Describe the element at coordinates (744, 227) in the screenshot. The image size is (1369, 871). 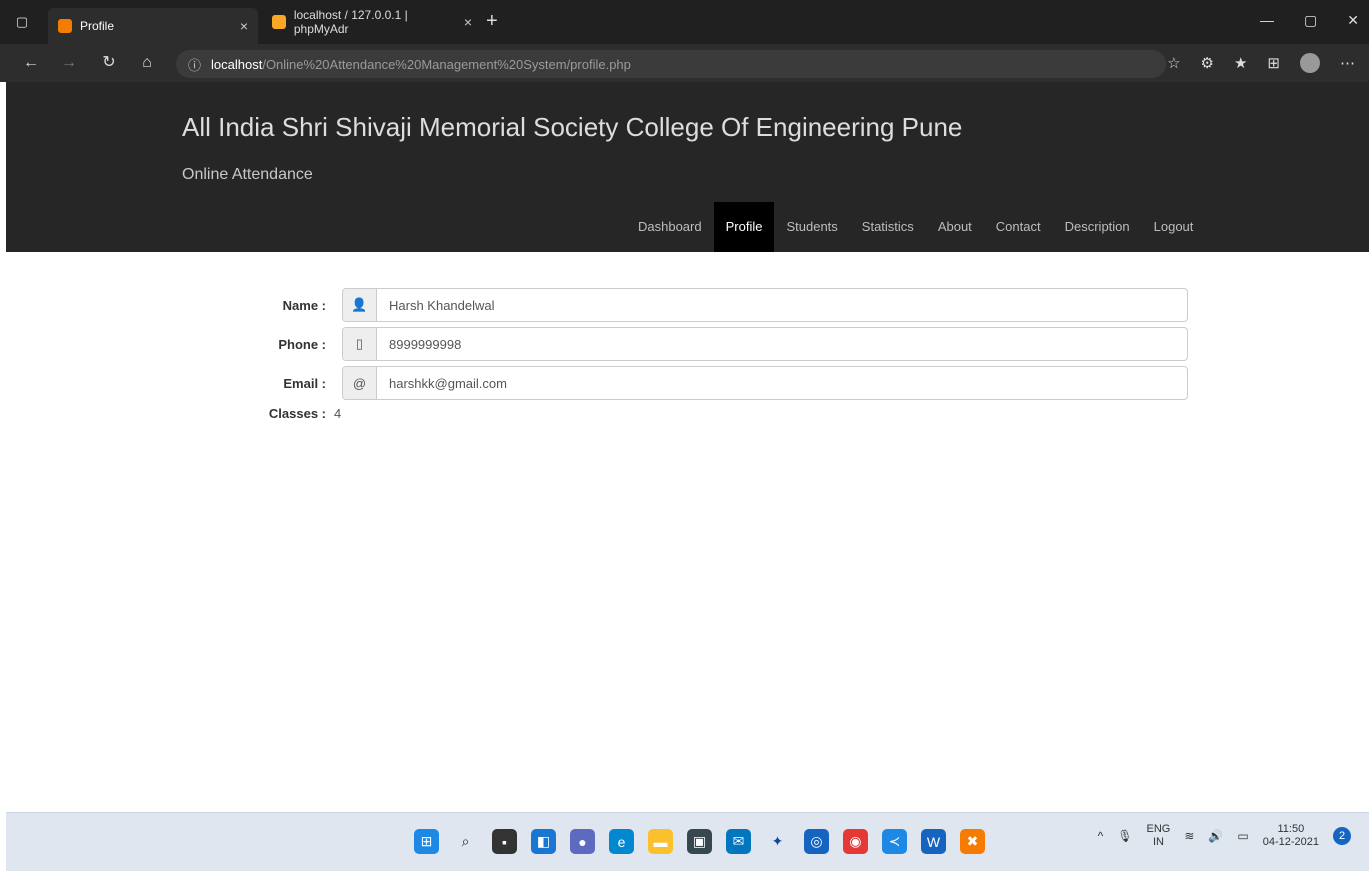
I see `nav-profile: Profile` at that location.